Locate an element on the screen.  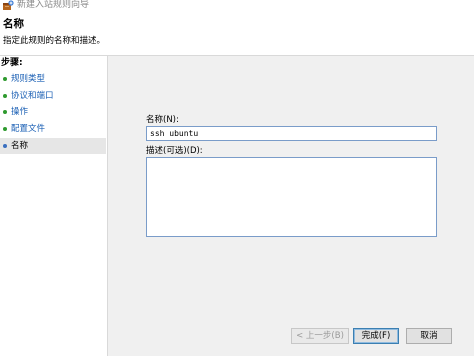
page-subtitle: 指定此规则的名称和描述。 is located at coordinates (54, 41).